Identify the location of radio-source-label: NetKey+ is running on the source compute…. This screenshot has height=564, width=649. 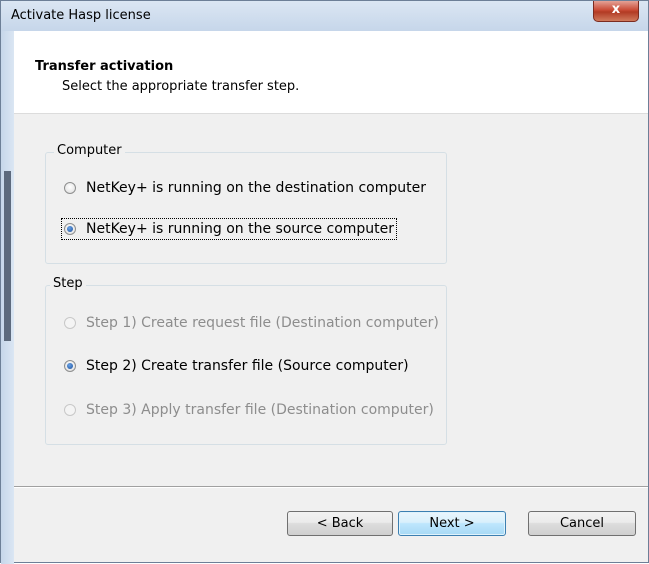
(240, 229).